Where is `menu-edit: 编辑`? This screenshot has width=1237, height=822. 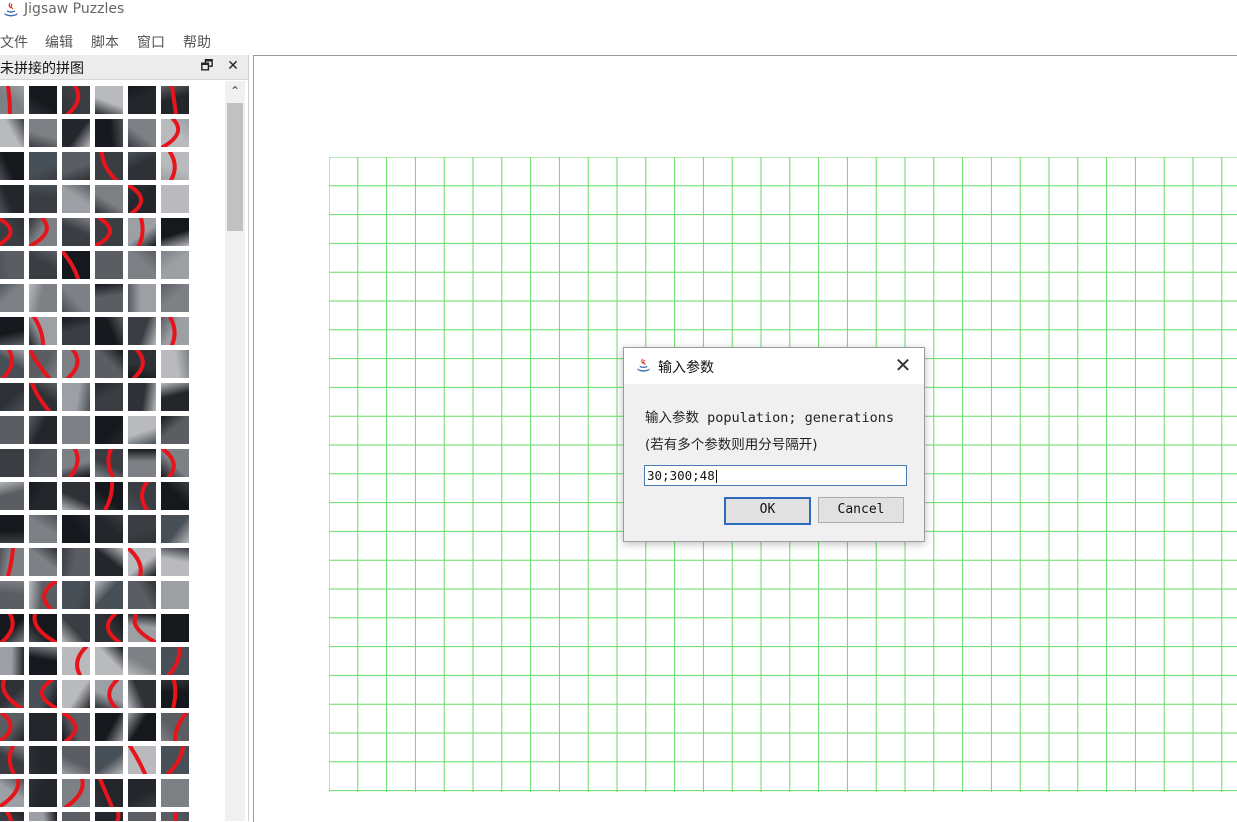
menu-edit: 编辑 is located at coordinates (59, 42).